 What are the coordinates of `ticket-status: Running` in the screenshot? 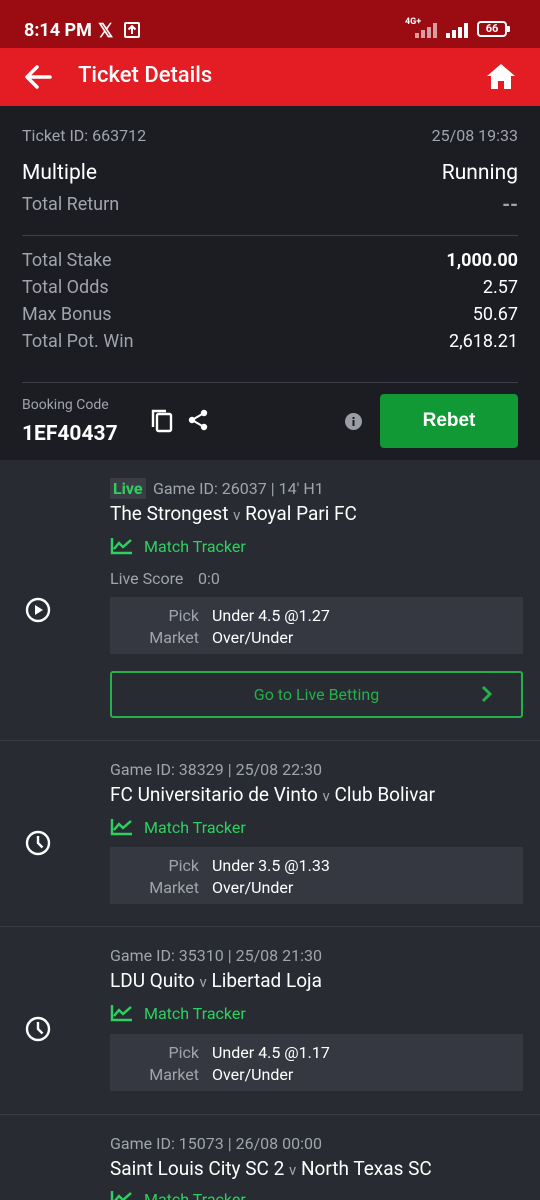 It's located at (479, 173).